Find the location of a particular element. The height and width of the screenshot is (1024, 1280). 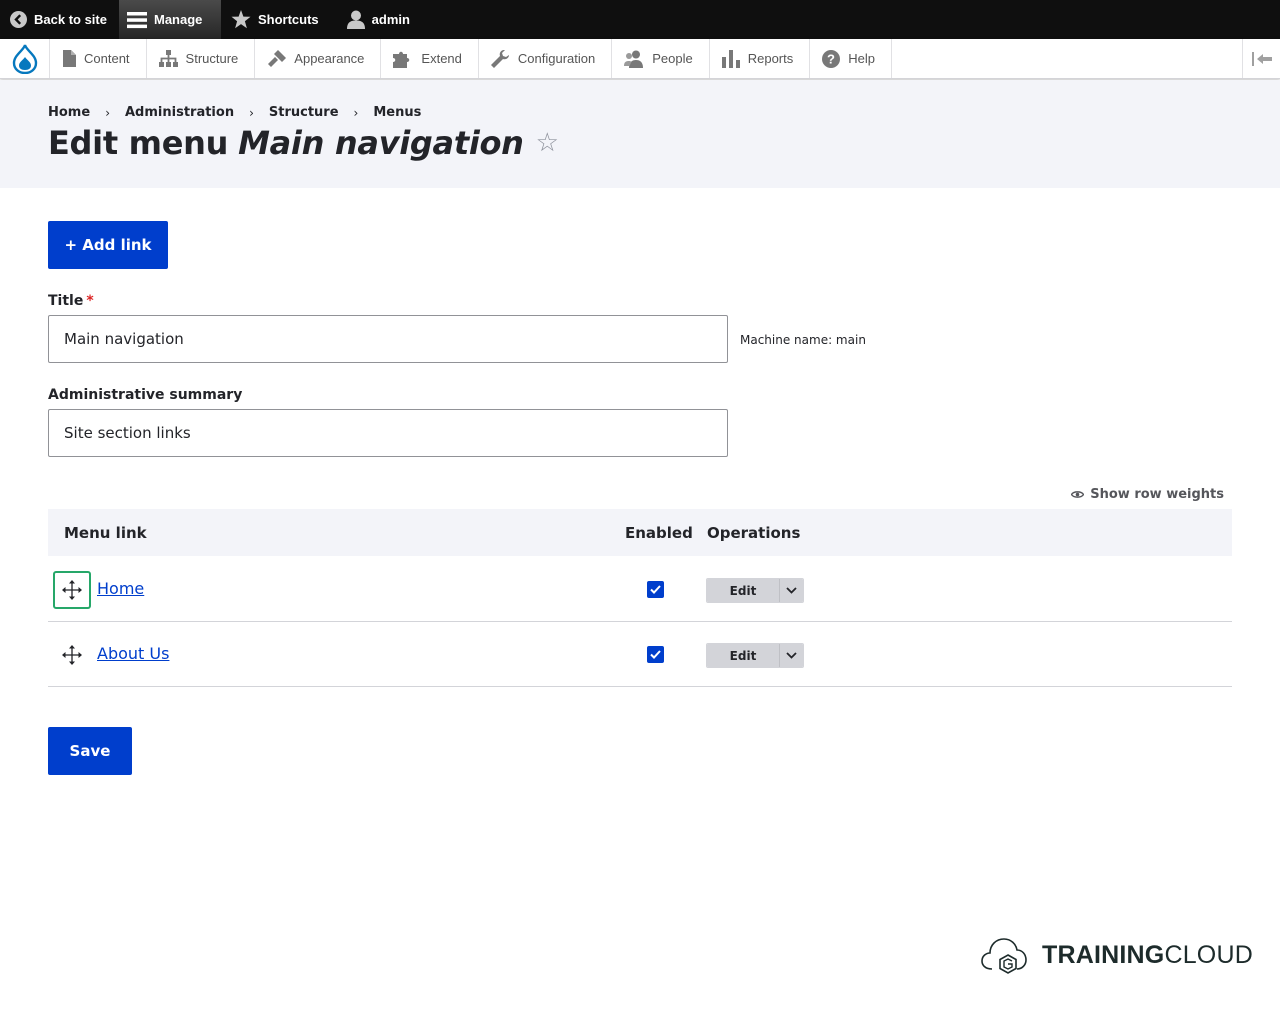

add-link-button: + Add link is located at coordinates (108, 245).